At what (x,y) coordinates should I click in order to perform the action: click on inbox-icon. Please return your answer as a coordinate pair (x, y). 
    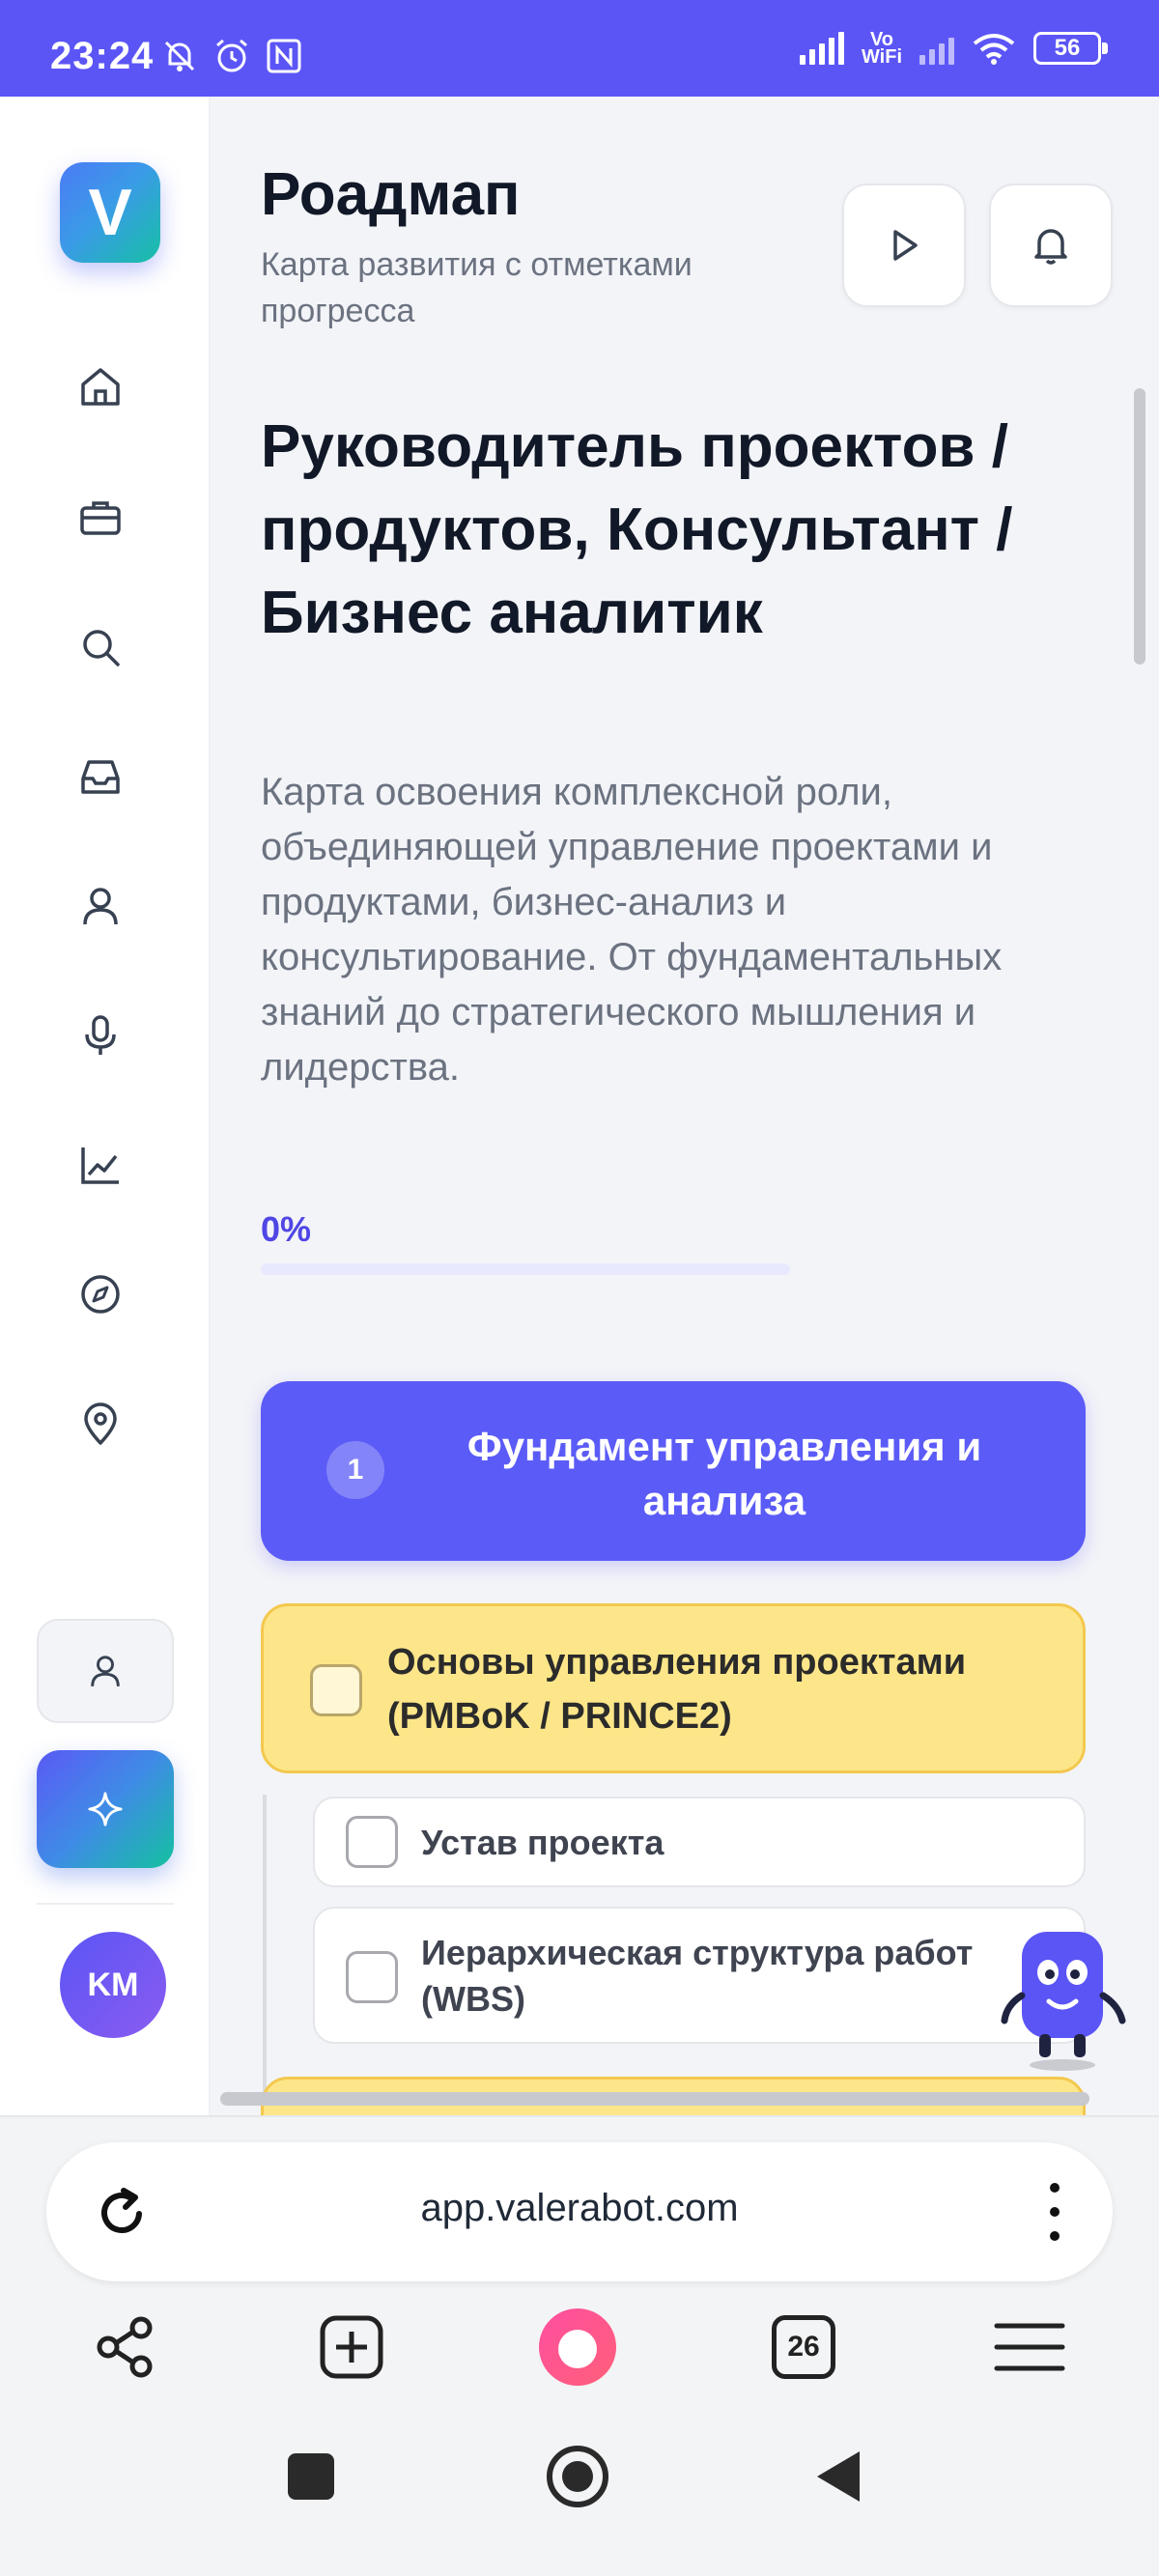
    Looking at the image, I should click on (100, 777).